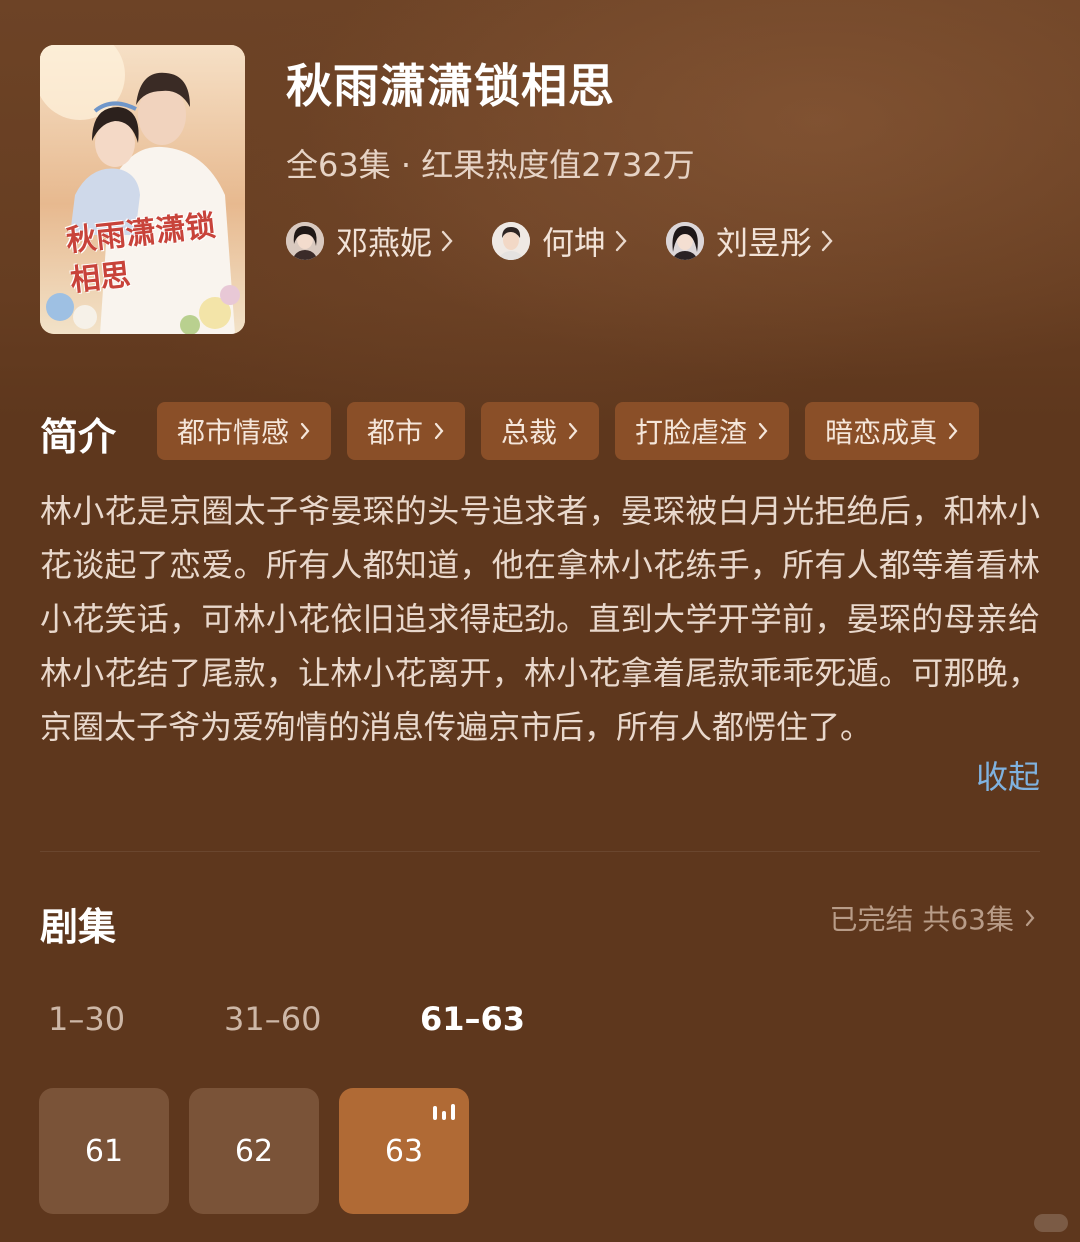 The image size is (1080, 1242). I want to click on section-divider, so click(540, 851).